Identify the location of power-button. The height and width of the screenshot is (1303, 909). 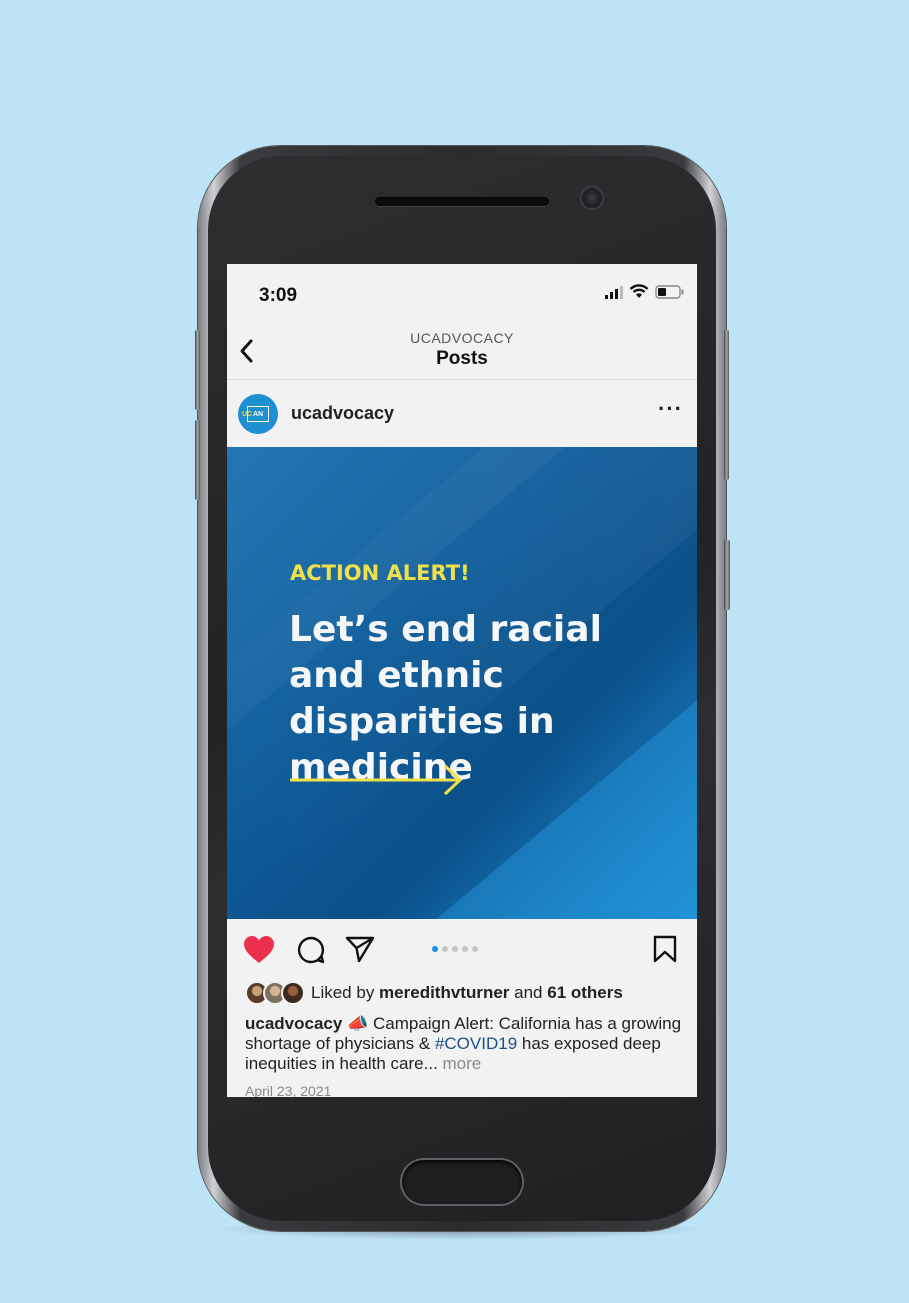
(726, 405).